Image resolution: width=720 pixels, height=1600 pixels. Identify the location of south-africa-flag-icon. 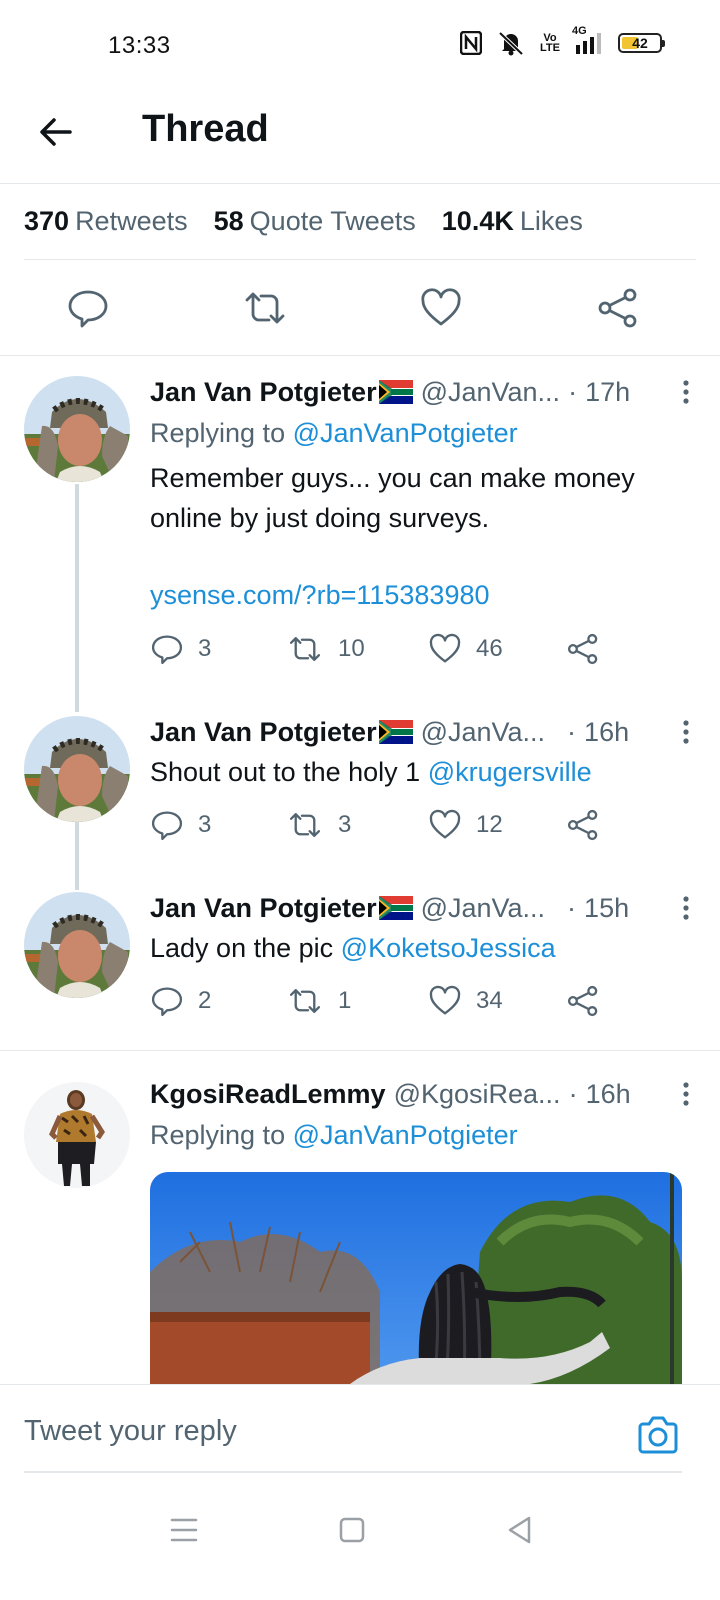
(395, 908).